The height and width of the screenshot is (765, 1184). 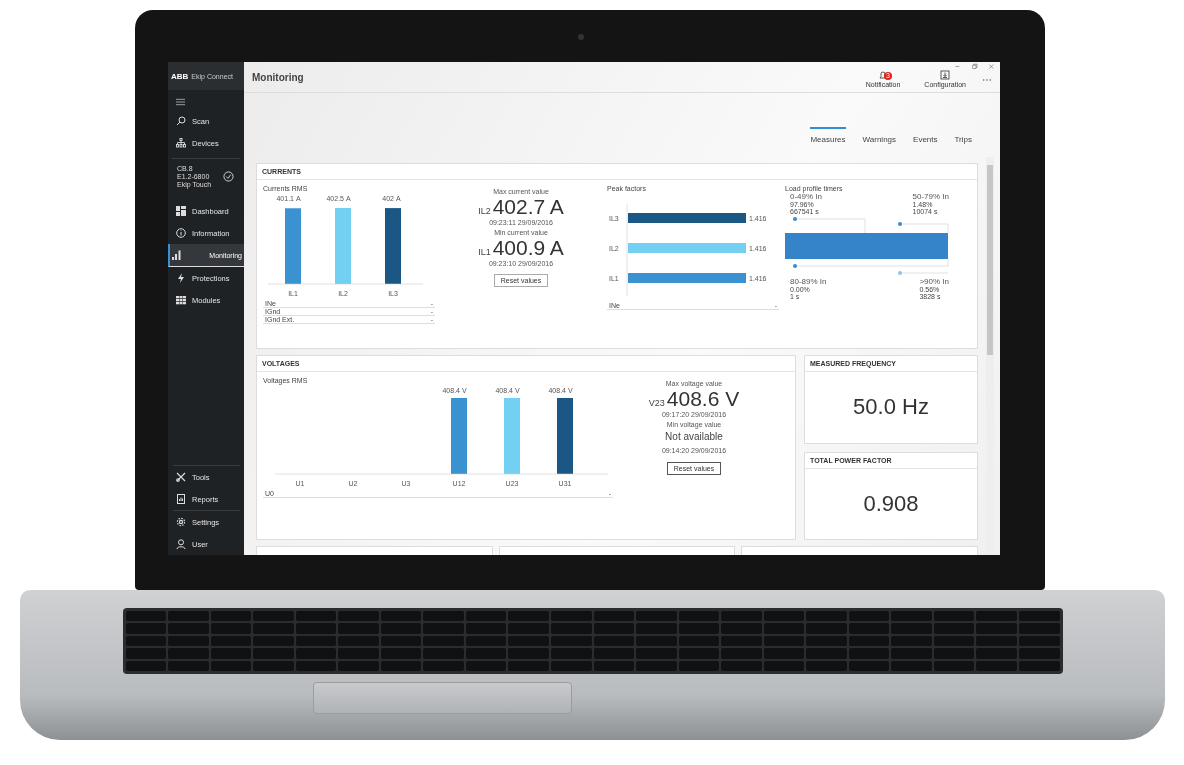 I want to click on bar-chart-icon, so click(x=177, y=255).